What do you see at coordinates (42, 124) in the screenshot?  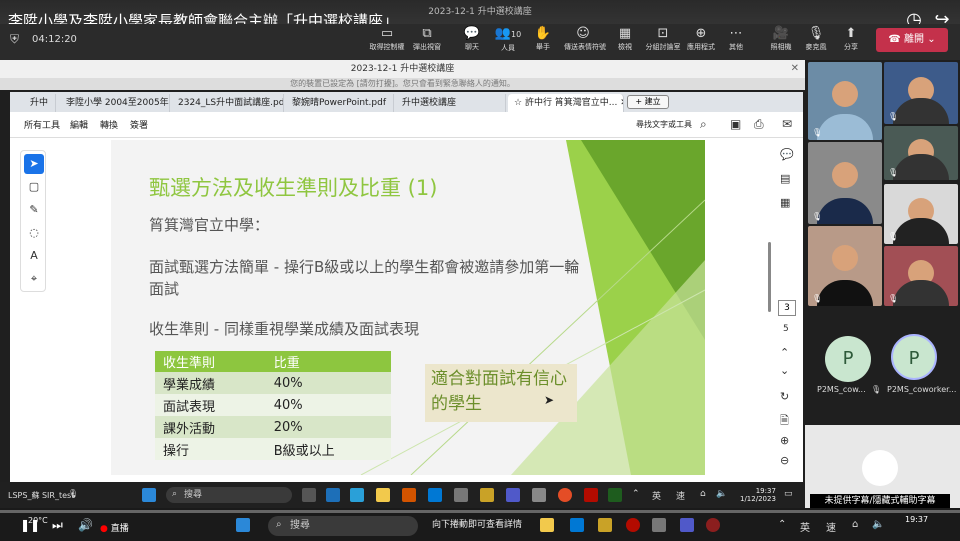 I see `menu-all-tools: 所有工具` at bounding box center [42, 124].